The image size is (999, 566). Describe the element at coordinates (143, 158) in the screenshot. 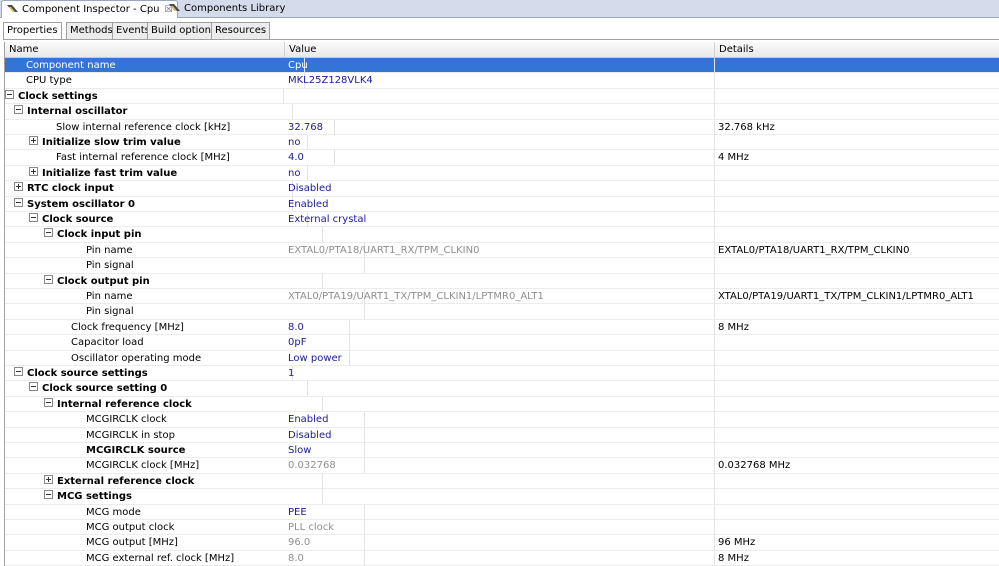

I see `property-name: Fast internal reference clock [MHz]` at that location.